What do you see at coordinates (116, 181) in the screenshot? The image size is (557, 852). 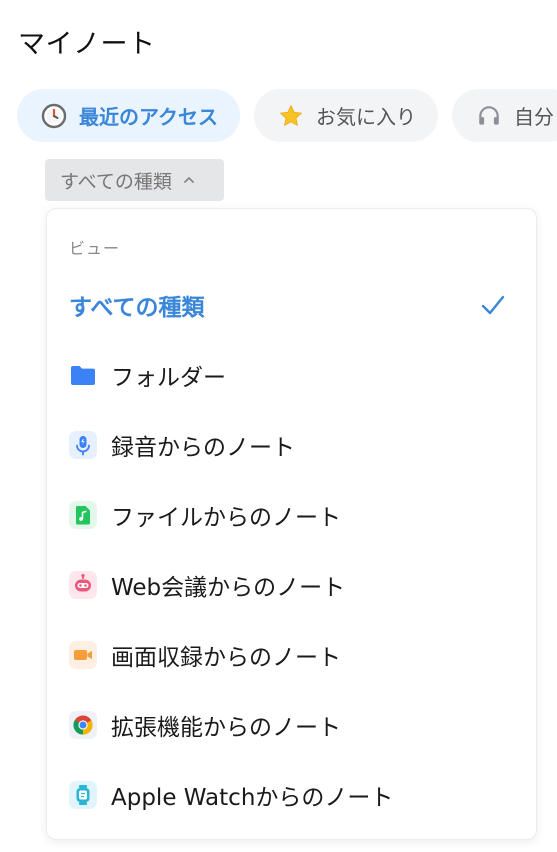 I see `filter-label: すべての種類` at bounding box center [116, 181].